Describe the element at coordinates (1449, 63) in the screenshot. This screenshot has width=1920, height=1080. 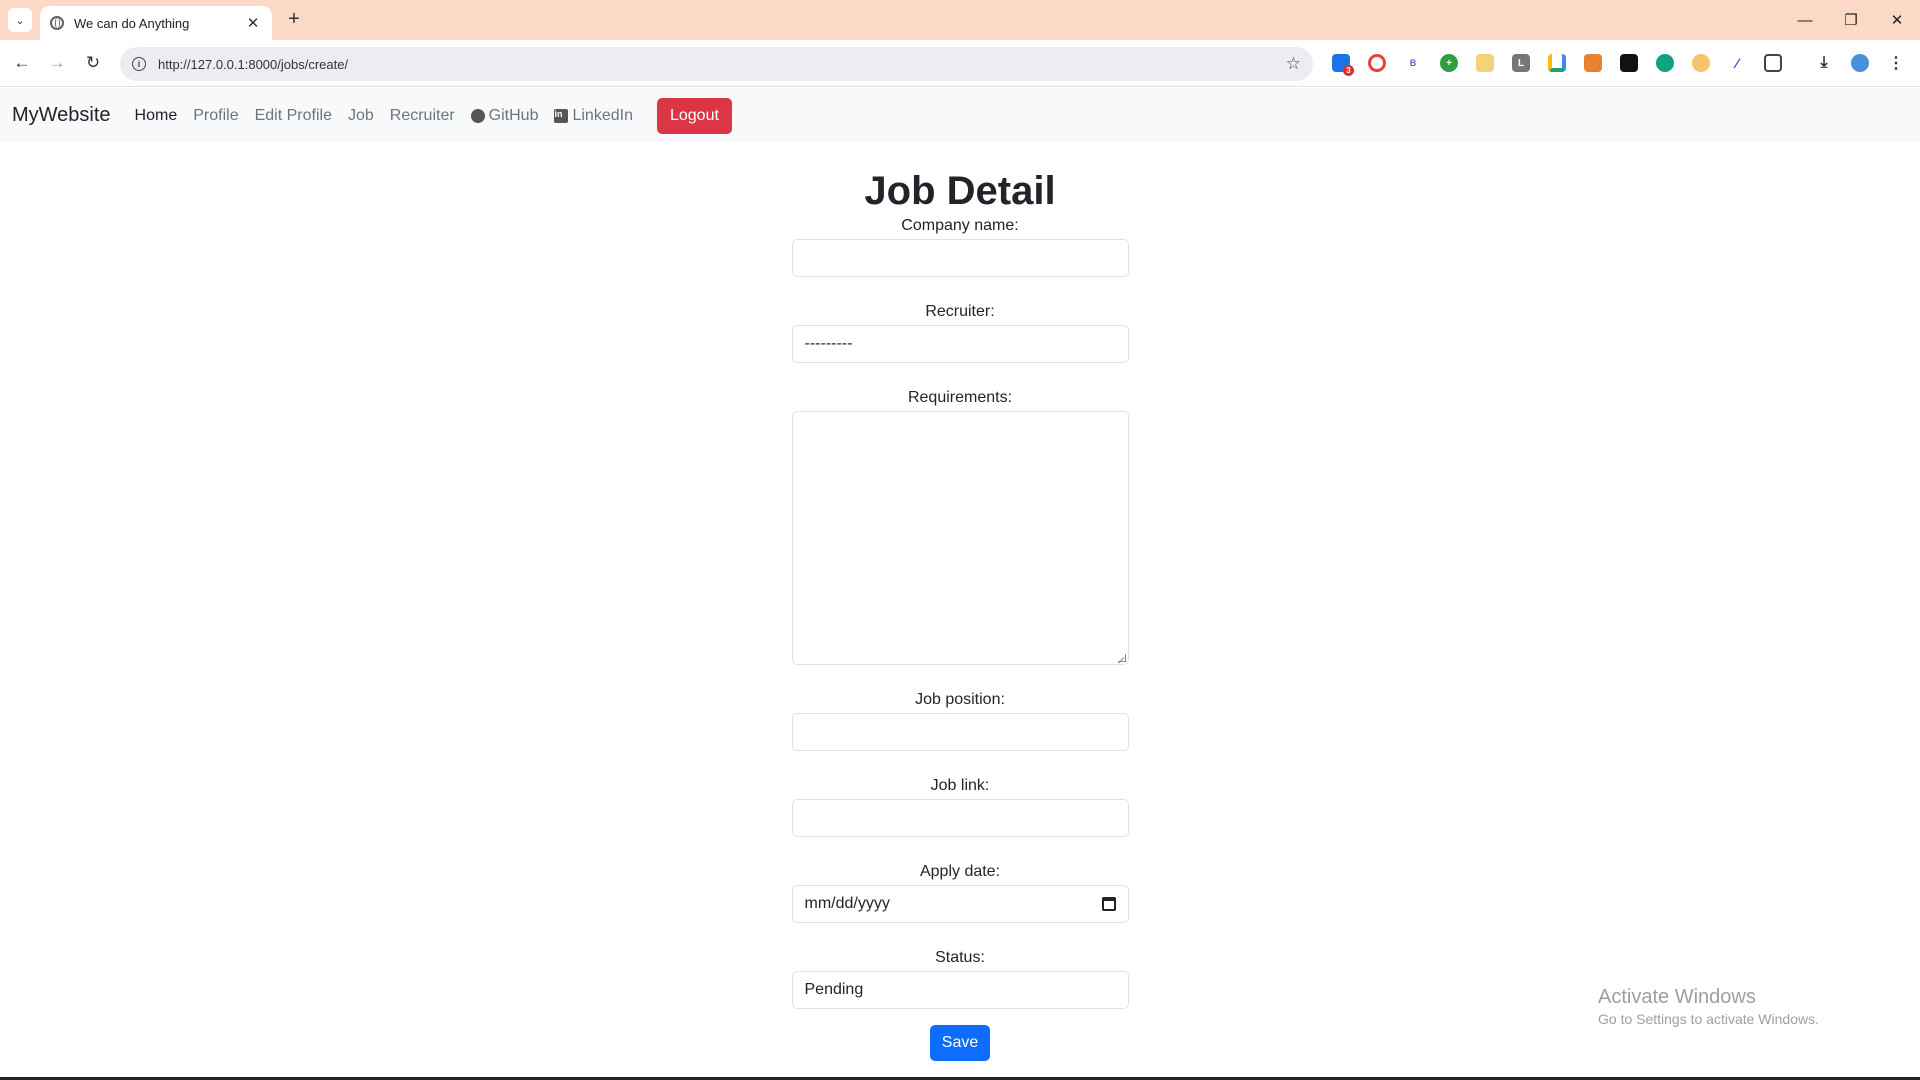
I see `extension-icon-4: +` at that location.